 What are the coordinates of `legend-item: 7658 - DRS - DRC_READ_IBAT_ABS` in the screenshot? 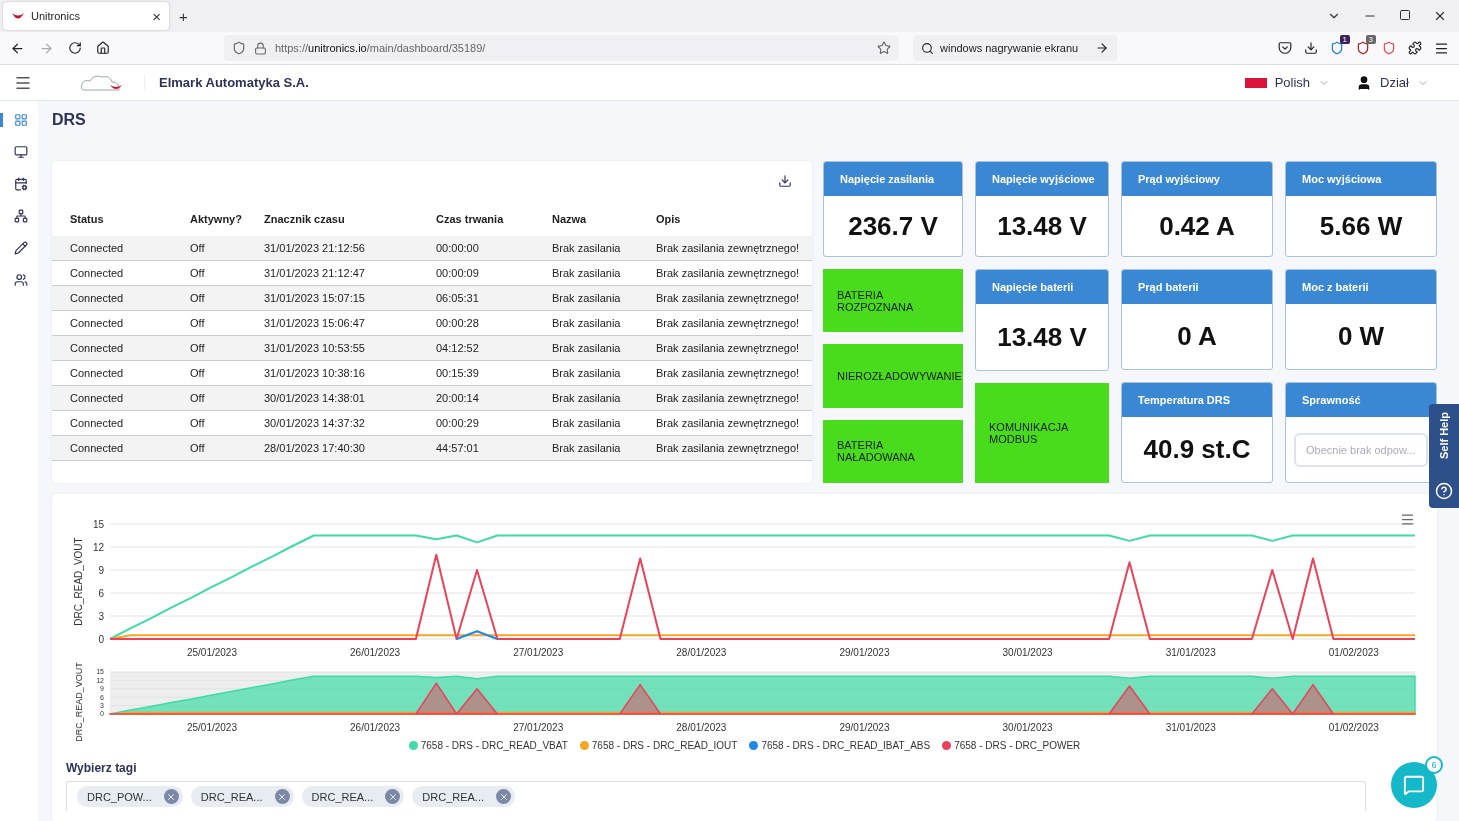 It's located at (840, 745).